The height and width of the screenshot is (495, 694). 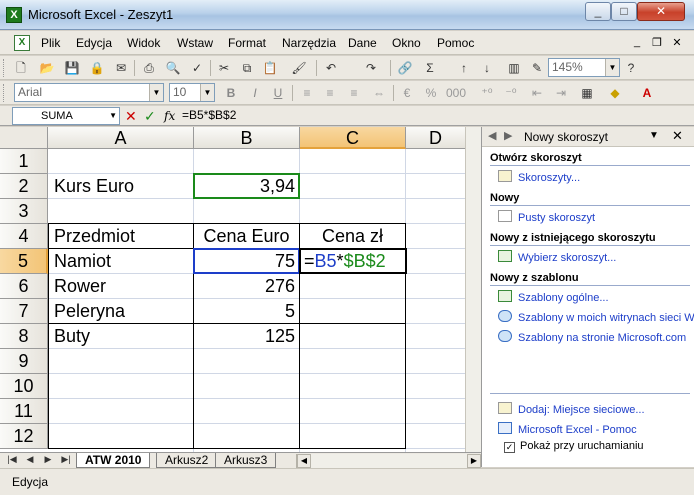 I want to click on sort-descending-icon: ↓, so click(x=487, y=68).